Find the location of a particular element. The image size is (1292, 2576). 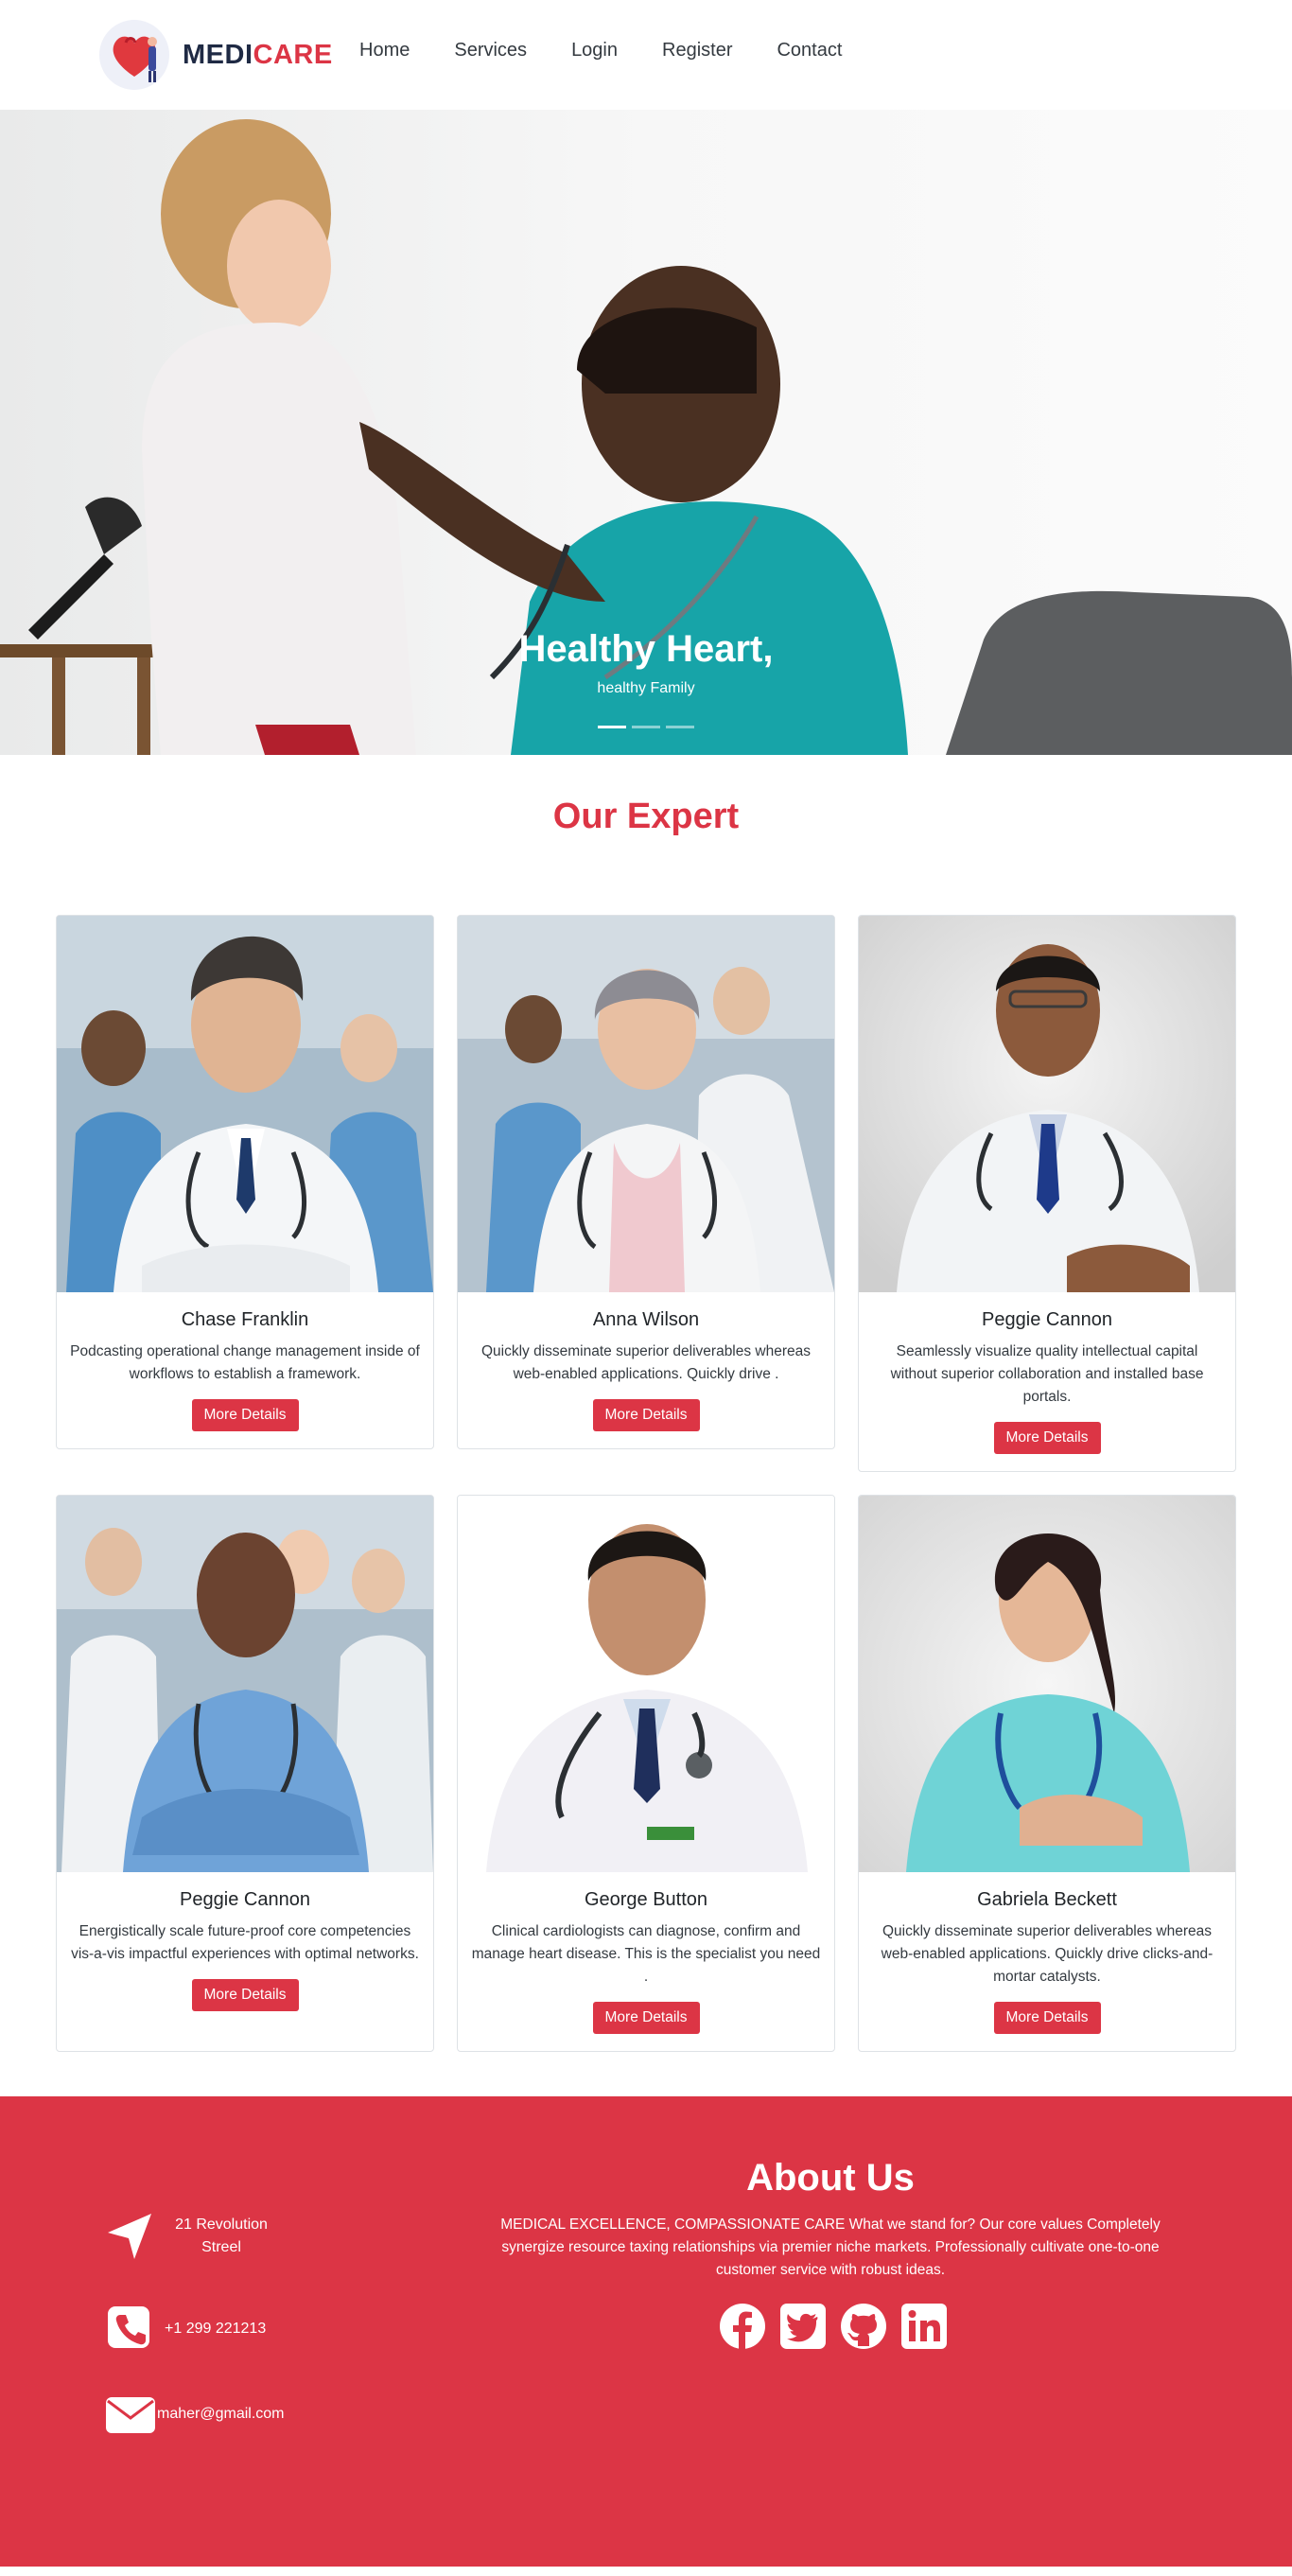

brand: MEDICARE is located at coordinates (215, 55).